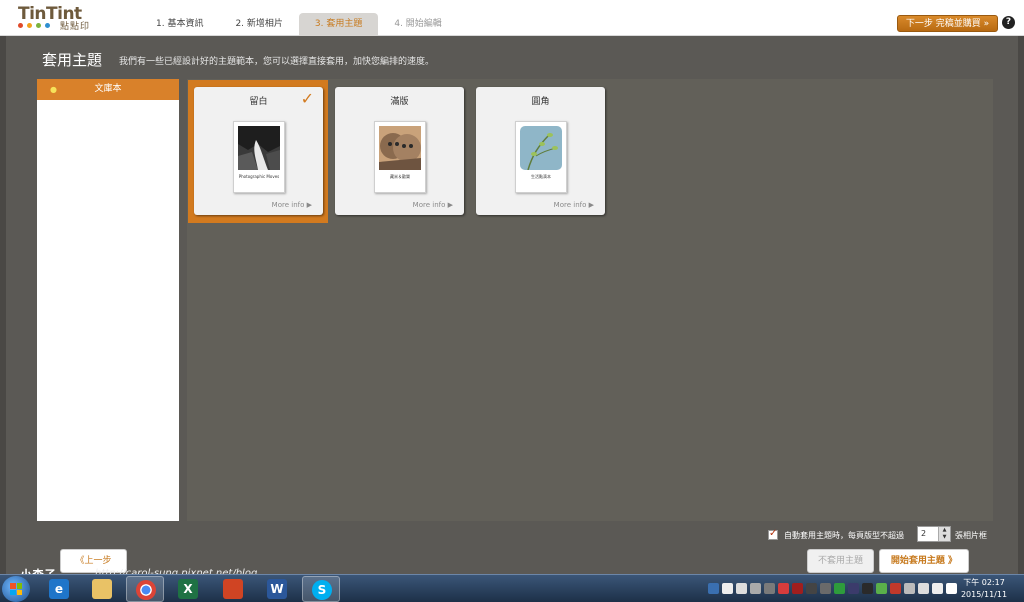  I want to click on tab-basic-info: 1. 基本資訊, so click(179, 24).